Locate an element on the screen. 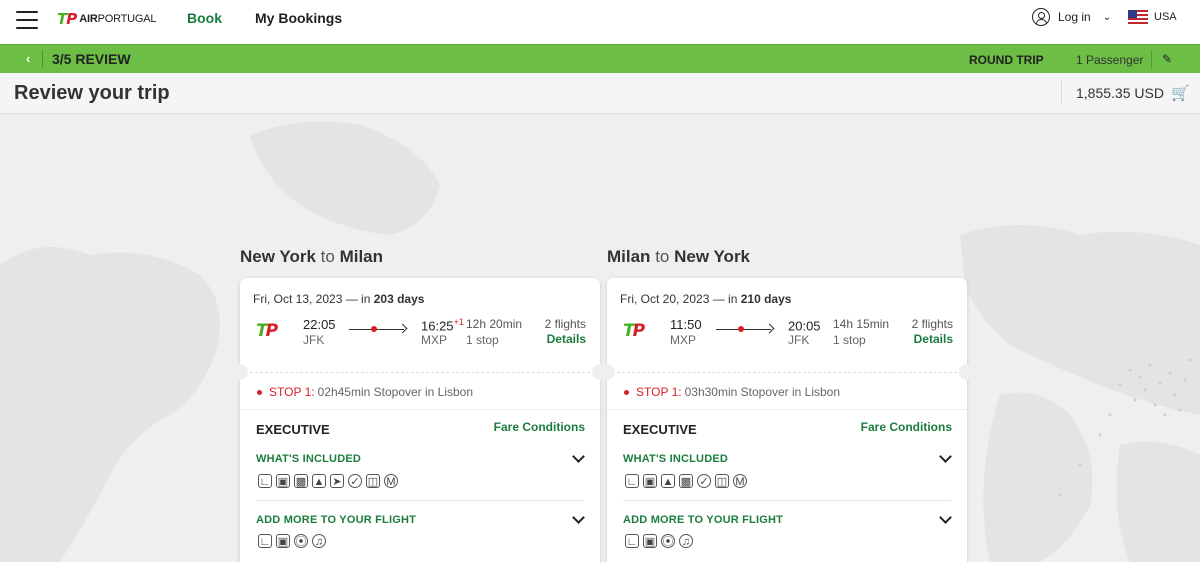 The image size is (1200, 562). priority-icon: ▲ is located at coordinates (319, 481).